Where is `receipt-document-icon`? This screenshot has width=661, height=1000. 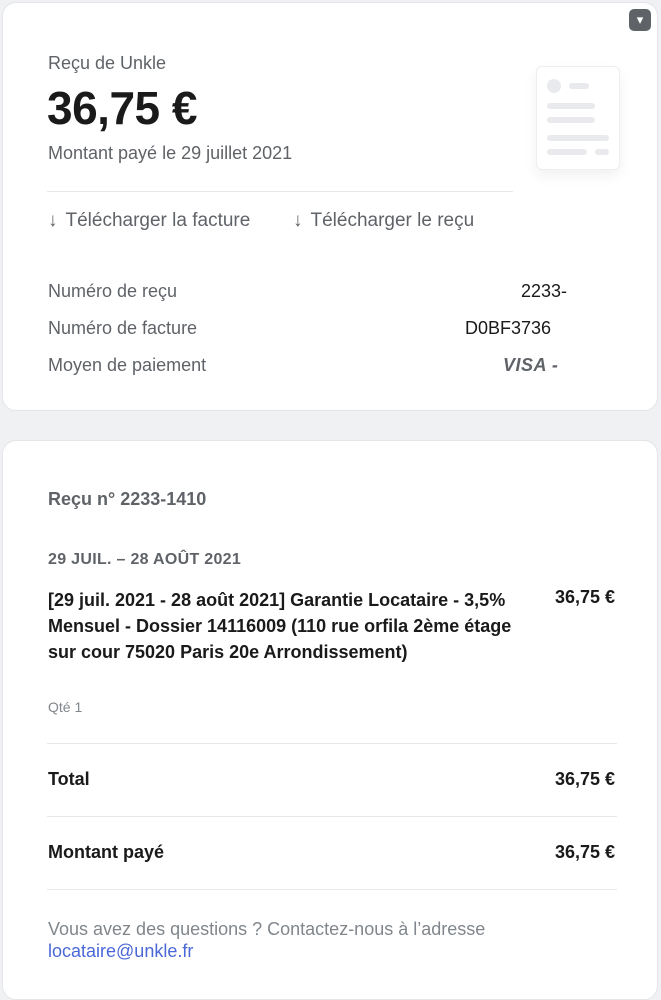 receipt-document-icon is located at coordinates (578, 118).